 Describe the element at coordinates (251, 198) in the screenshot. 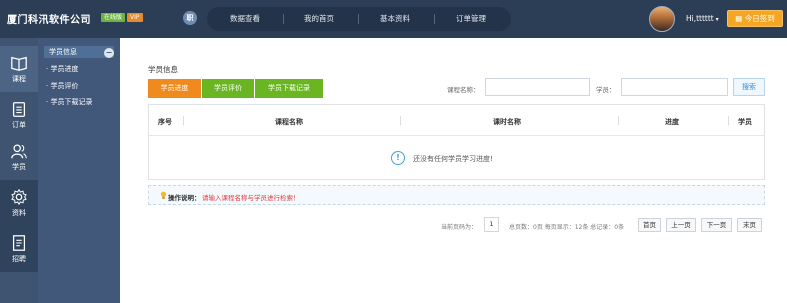

I see `tip-text: 请输入课程名称与学员进行检索！` at that location.